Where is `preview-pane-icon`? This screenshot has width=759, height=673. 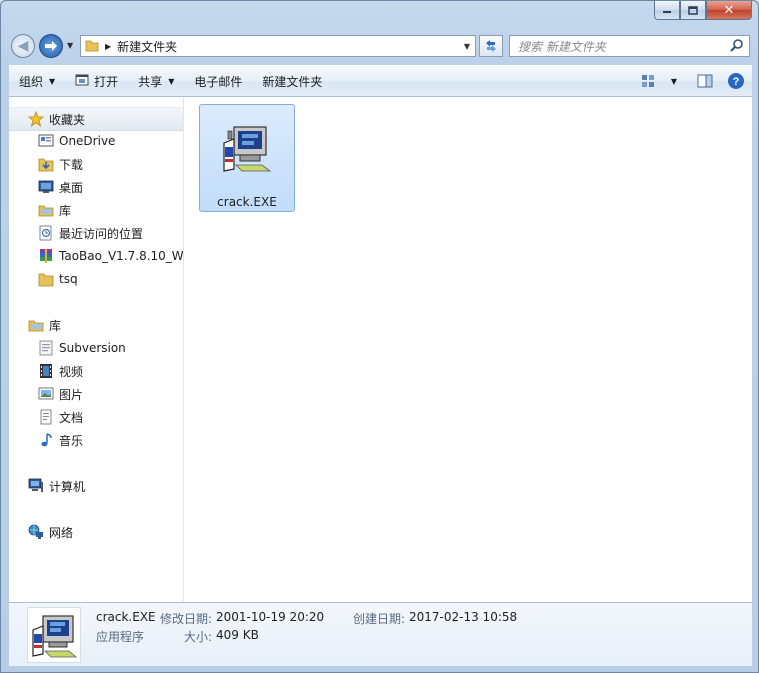
preview-pane-icon is located at coordinates (705, 81).